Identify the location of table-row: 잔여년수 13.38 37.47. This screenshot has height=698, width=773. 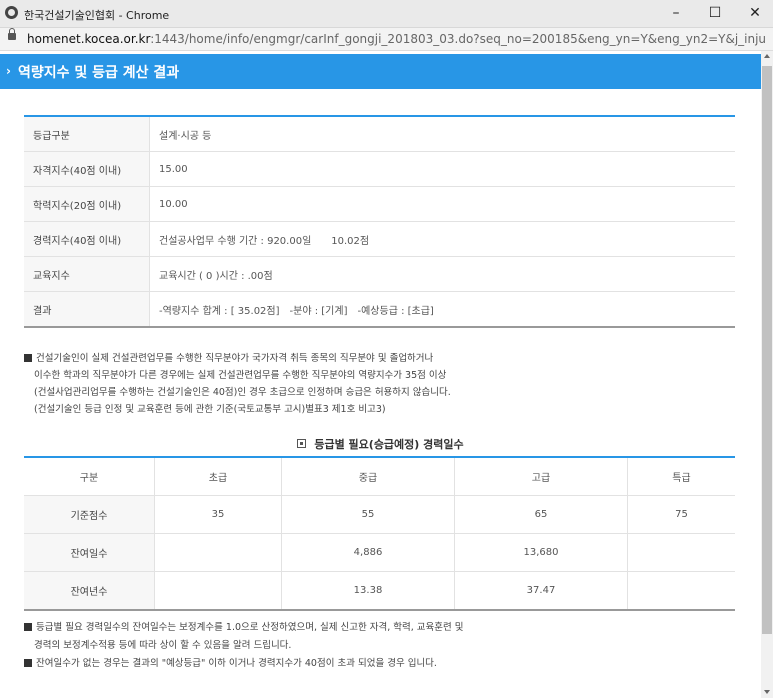
(380, 591).